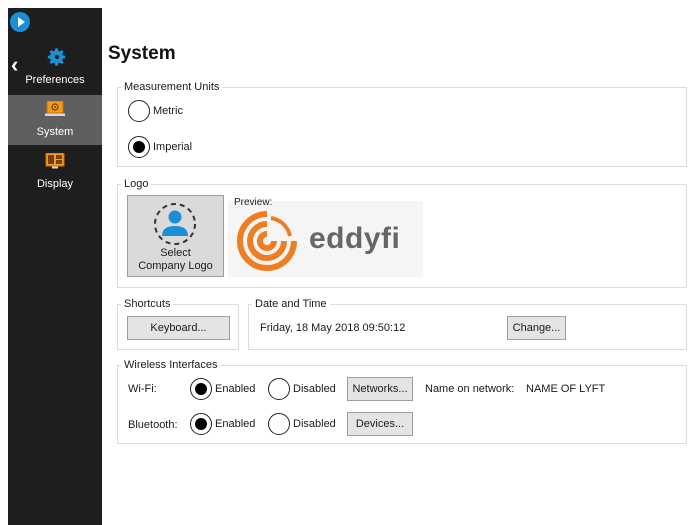 This screenshot has height=525, width=693. What do you see at coordinates (55, 266) in the screenshot?
I see `sidebar: ‹ Preferences System Display` at bounding box center [55, 266].